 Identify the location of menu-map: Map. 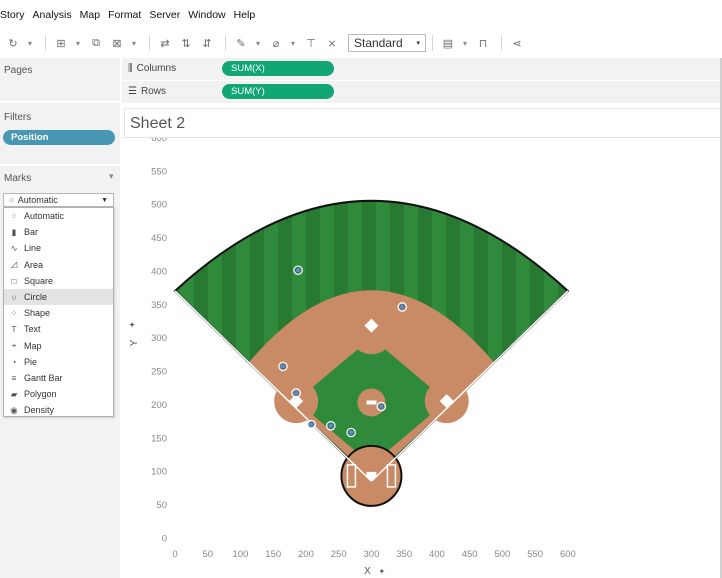
(90, 15).